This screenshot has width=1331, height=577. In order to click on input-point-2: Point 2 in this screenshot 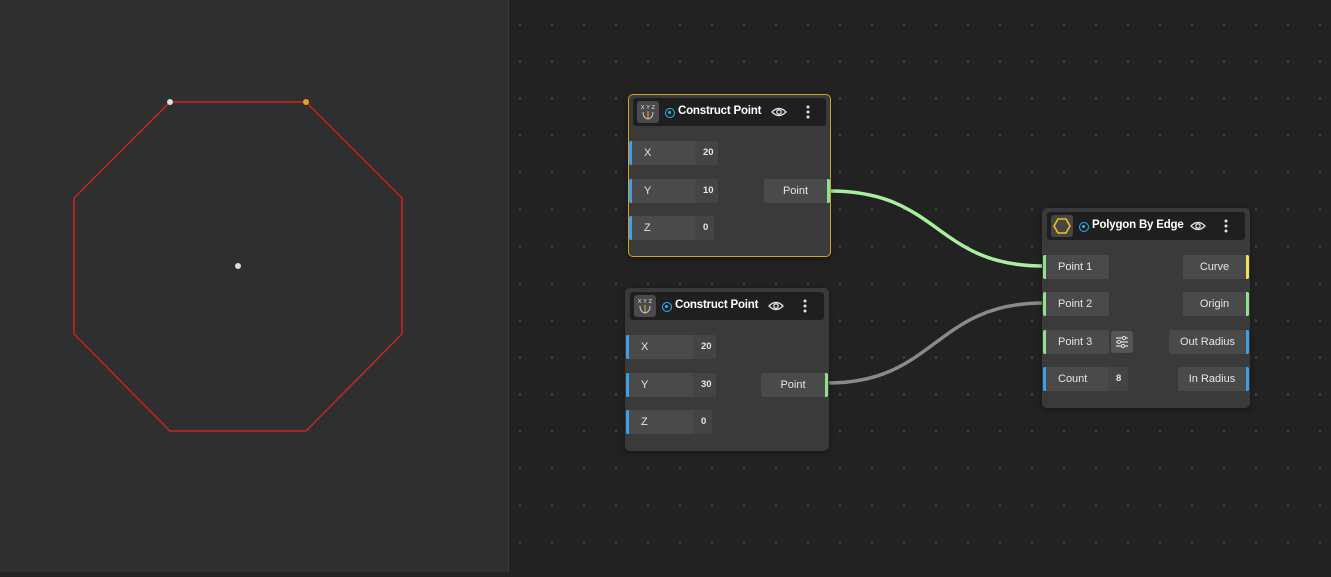, I will do `click(1076, 304)`.